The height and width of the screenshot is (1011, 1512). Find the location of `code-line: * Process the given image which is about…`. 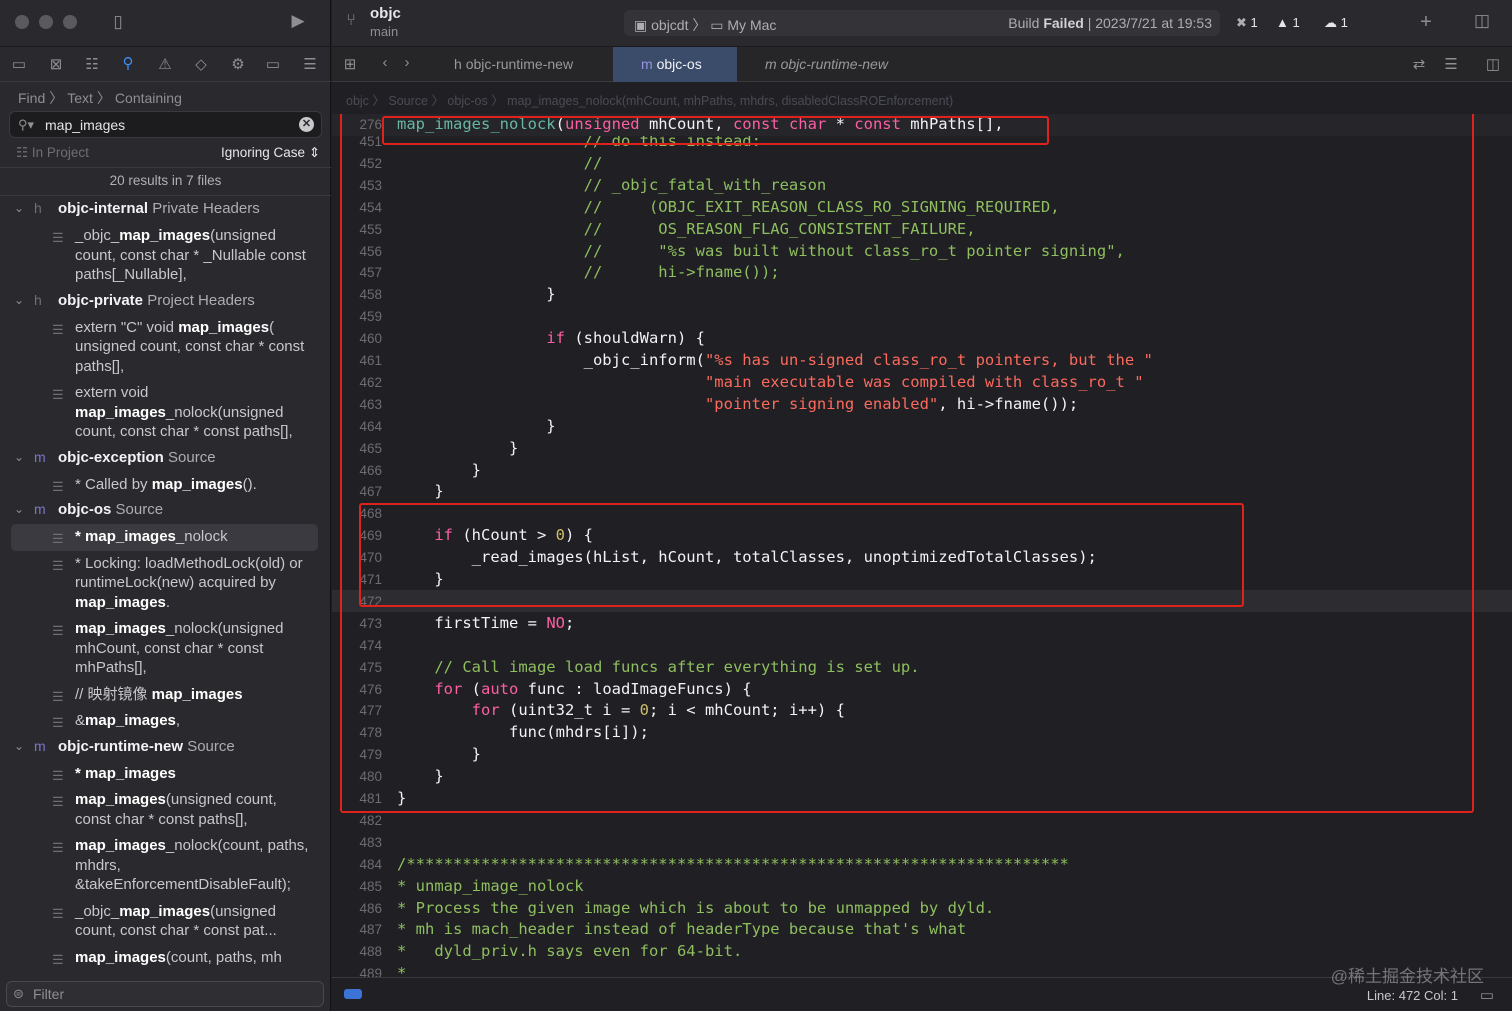

code-line: * Process the given image which is about… is located at coordinates (695, 908).